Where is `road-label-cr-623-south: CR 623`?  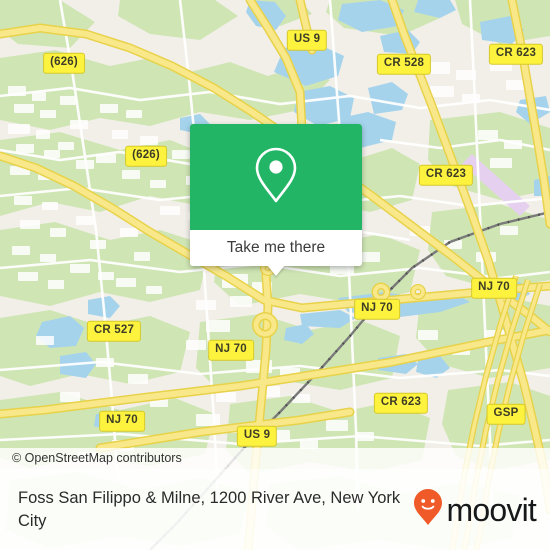
road-label-cr-623-south: CR 623 is located at coordinates (401, 403).